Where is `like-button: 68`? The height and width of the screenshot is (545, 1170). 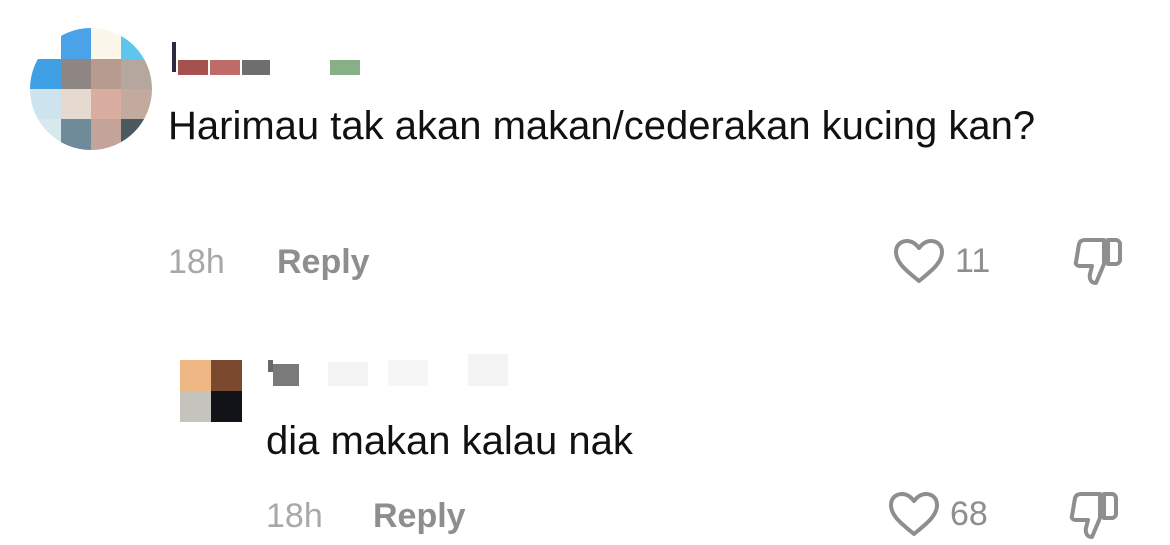 like-button: 68 is located at coordinates (938, 514).